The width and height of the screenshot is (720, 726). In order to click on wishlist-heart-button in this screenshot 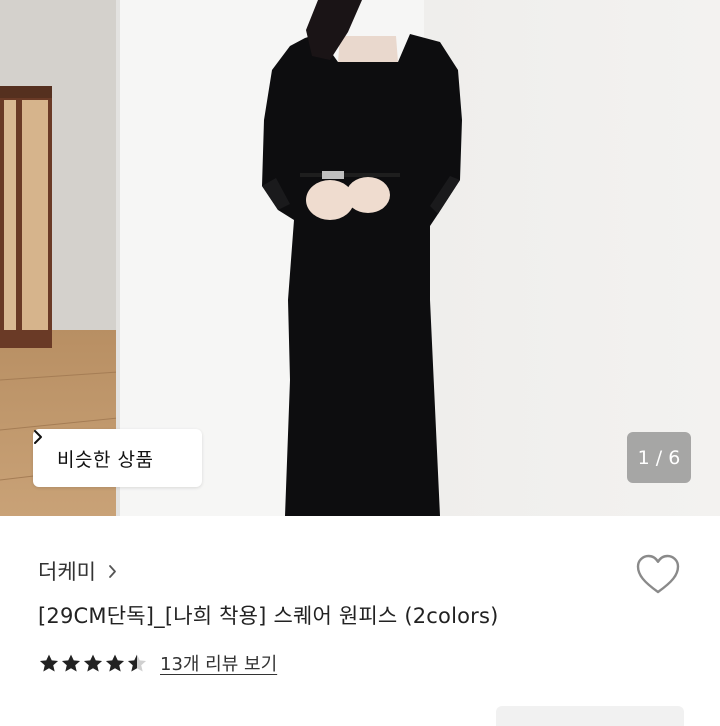, I will do `click(658, 575)`.